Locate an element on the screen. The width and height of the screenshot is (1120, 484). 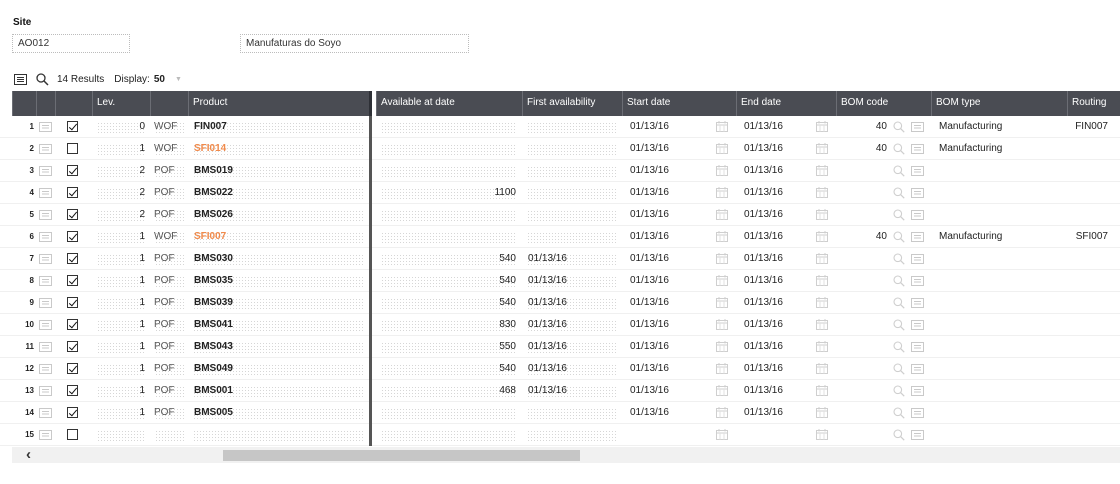
header-bom-type: BOM type is located at coordinates (999, 103).